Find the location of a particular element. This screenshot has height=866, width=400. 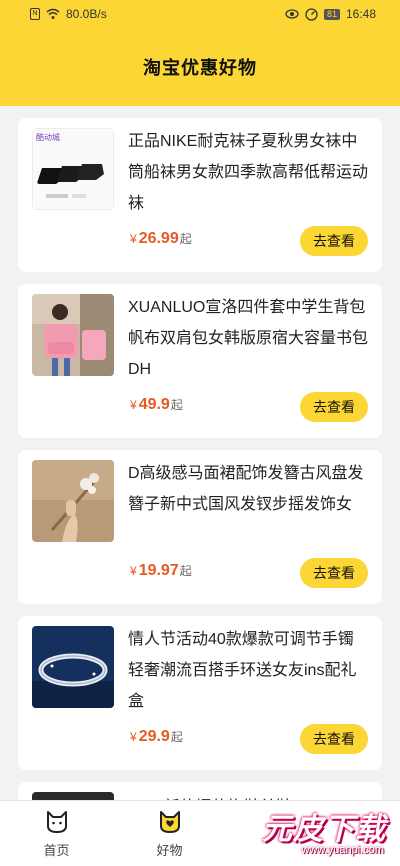

product-title: 正品NIKE耐克袜子夏秋男女袜中筒船袜男女款四季款高帮低帮运动袜 is located at coordinates (248, 172).